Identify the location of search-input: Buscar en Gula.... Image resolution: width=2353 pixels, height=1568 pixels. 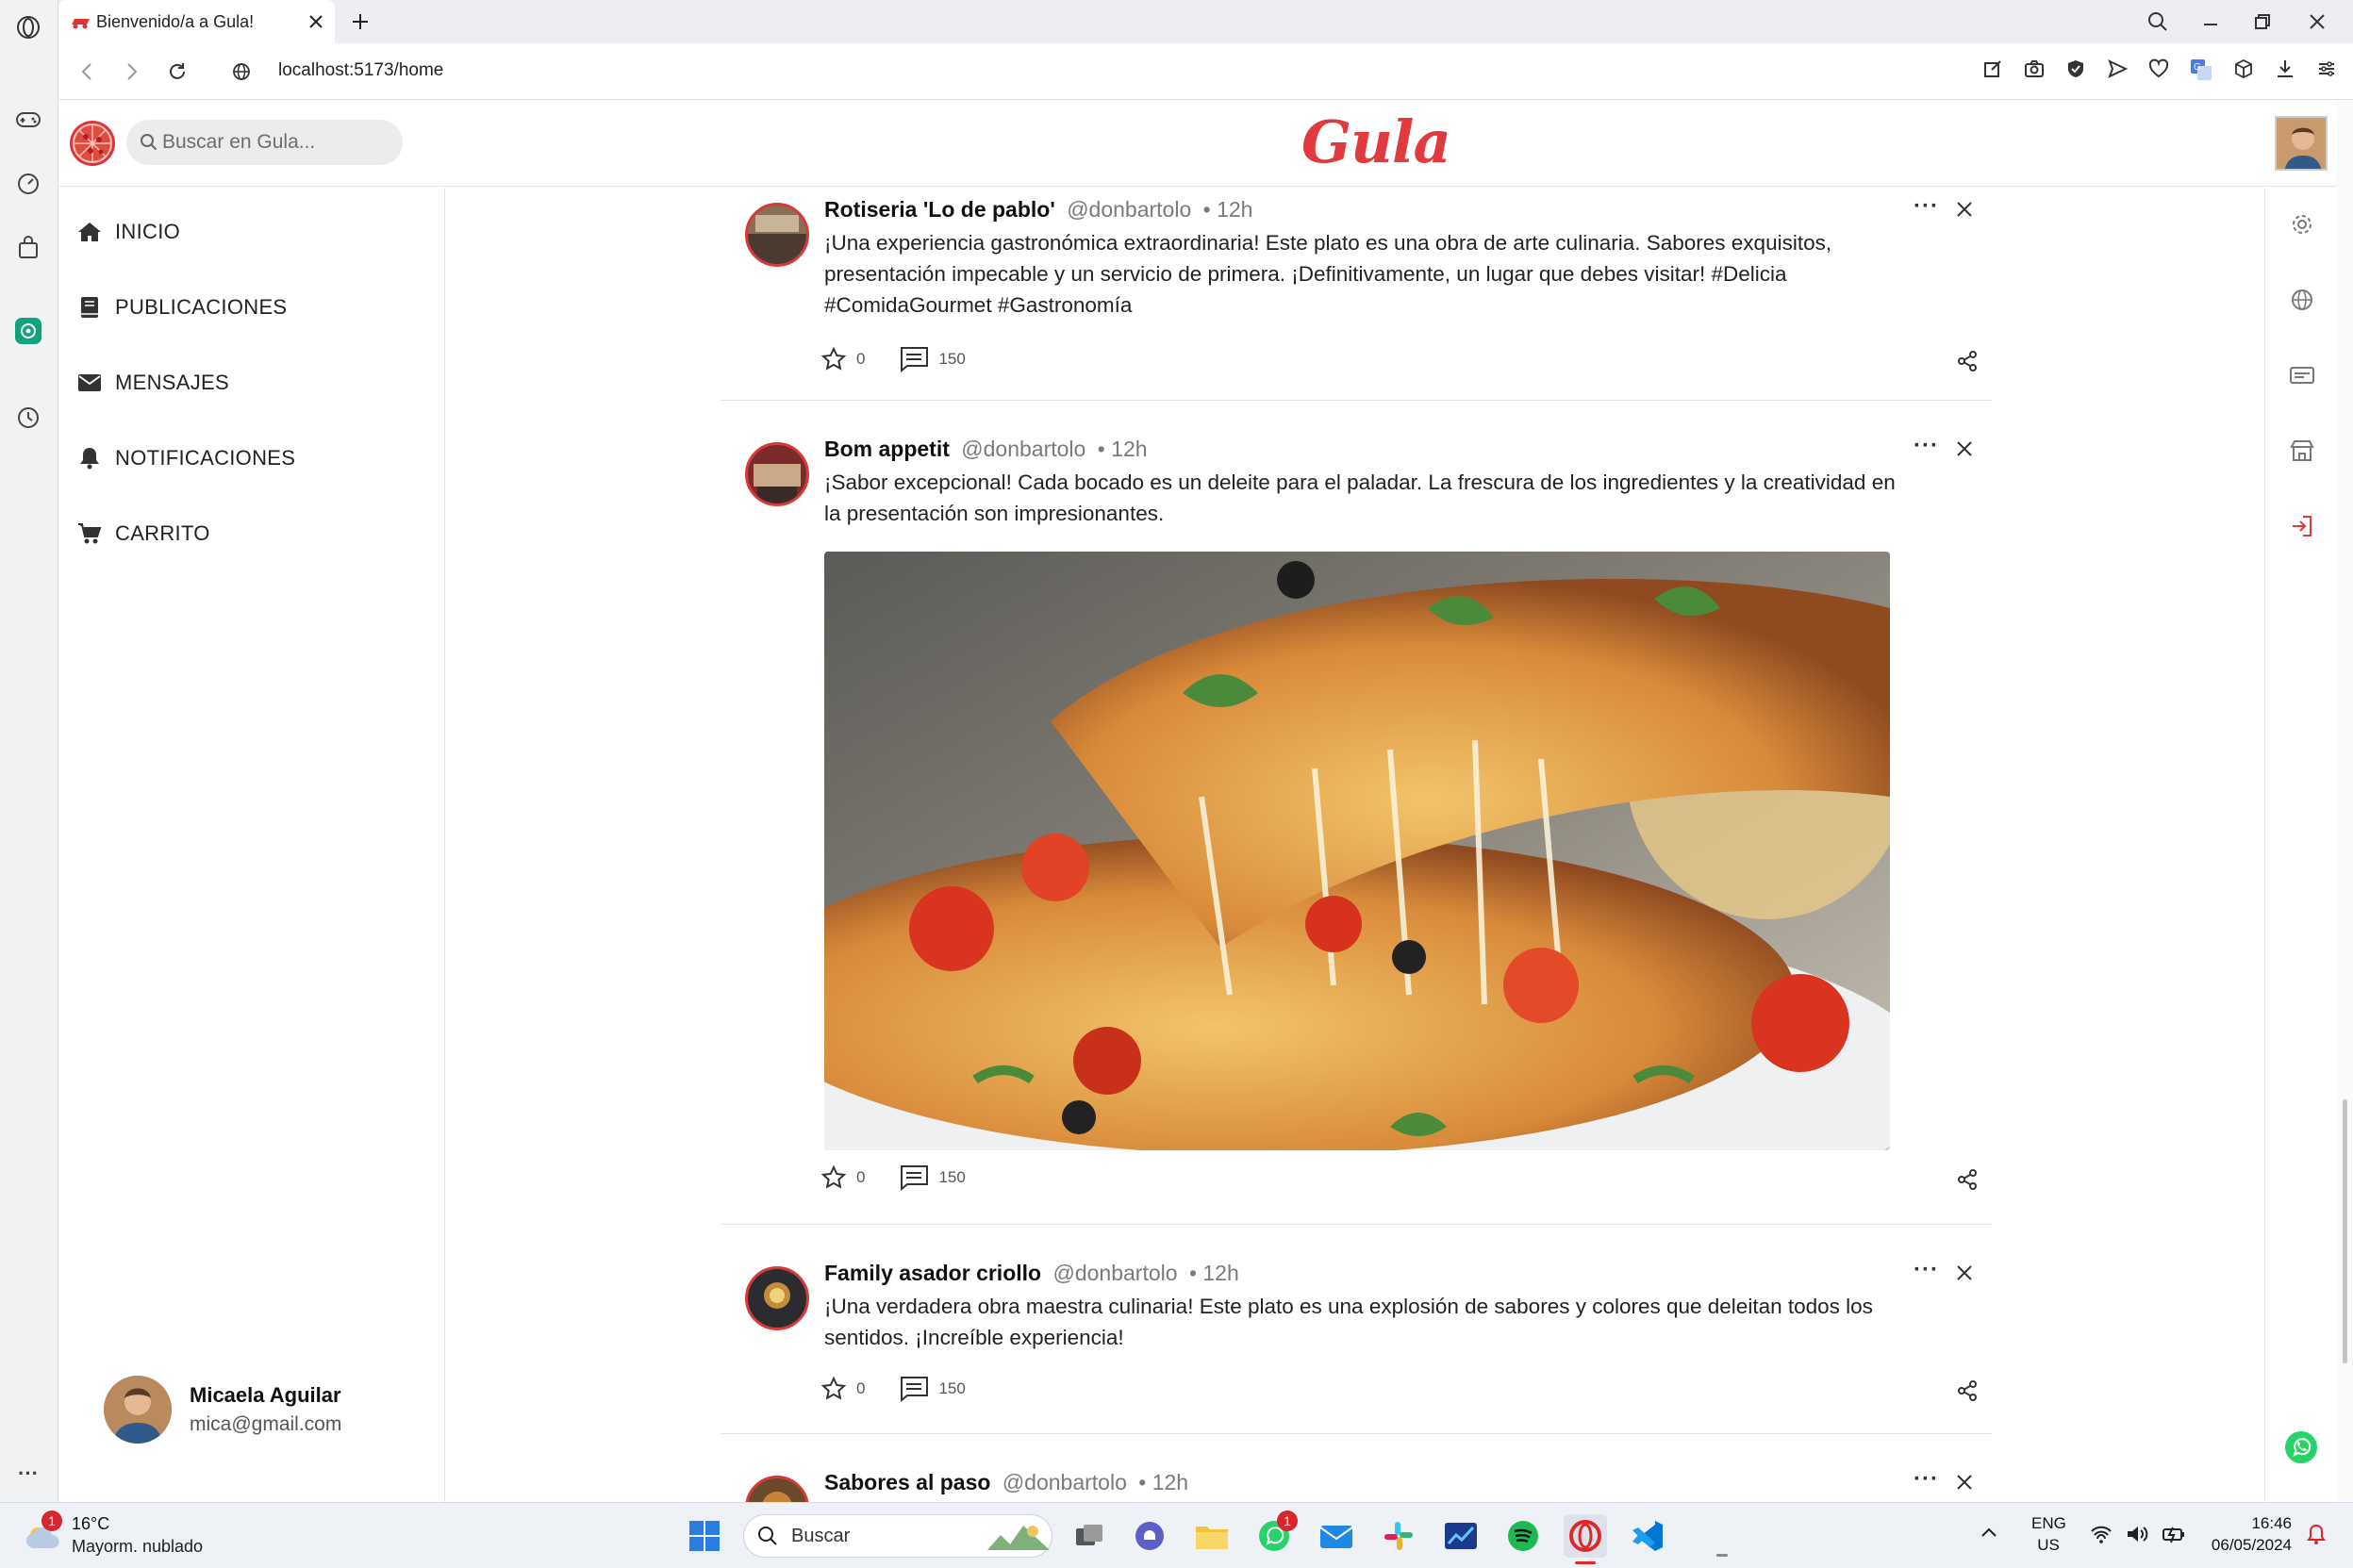
(264, 143).